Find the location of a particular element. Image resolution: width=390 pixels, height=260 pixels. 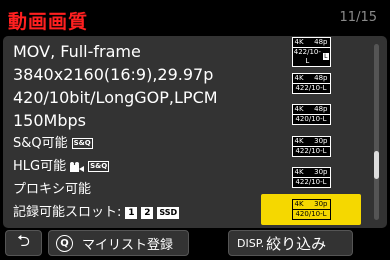

quality-item: 4K 48p 422/10-L L is located at coordinates (311, 52).